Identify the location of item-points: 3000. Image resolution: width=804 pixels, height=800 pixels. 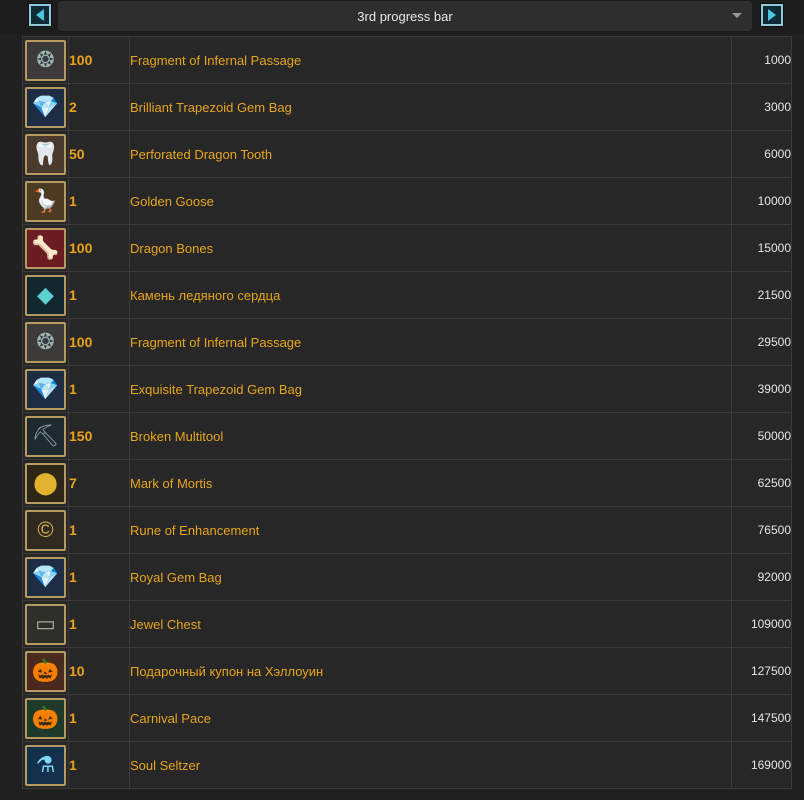
(761, 107).